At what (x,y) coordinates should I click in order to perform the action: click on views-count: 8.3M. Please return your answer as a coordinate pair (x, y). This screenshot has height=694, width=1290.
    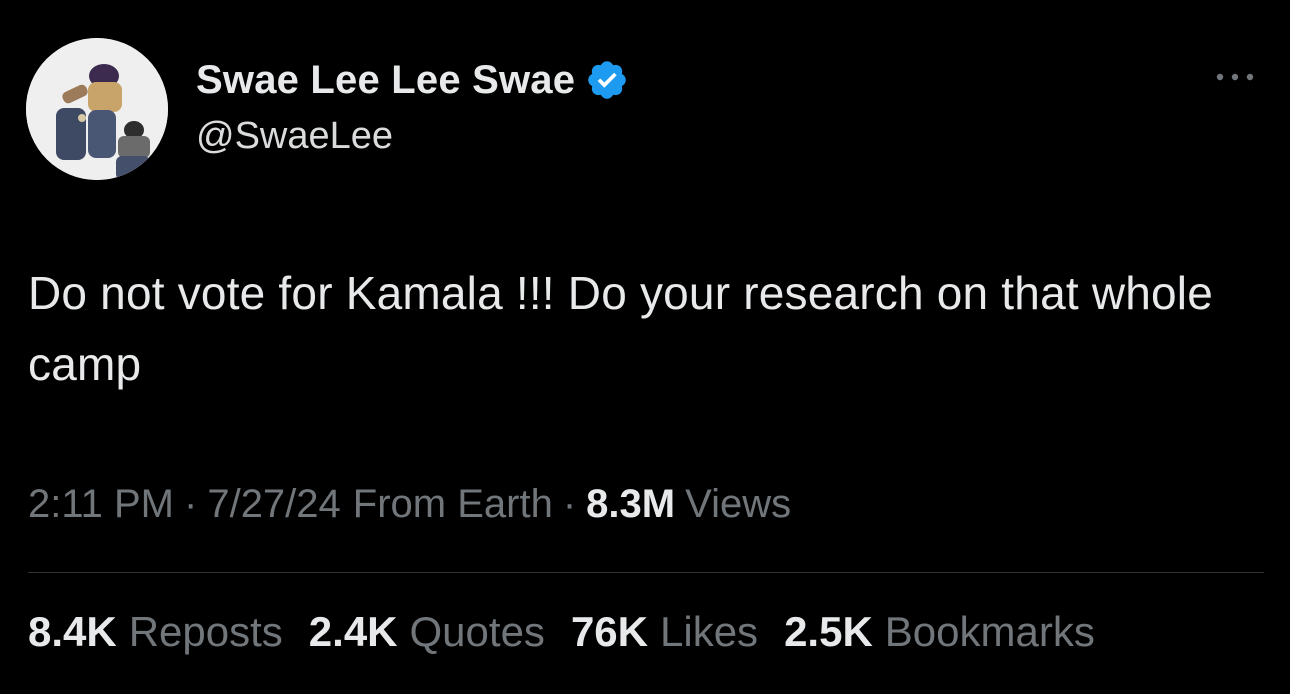
    Looking at the image, I should click on (630, 504).